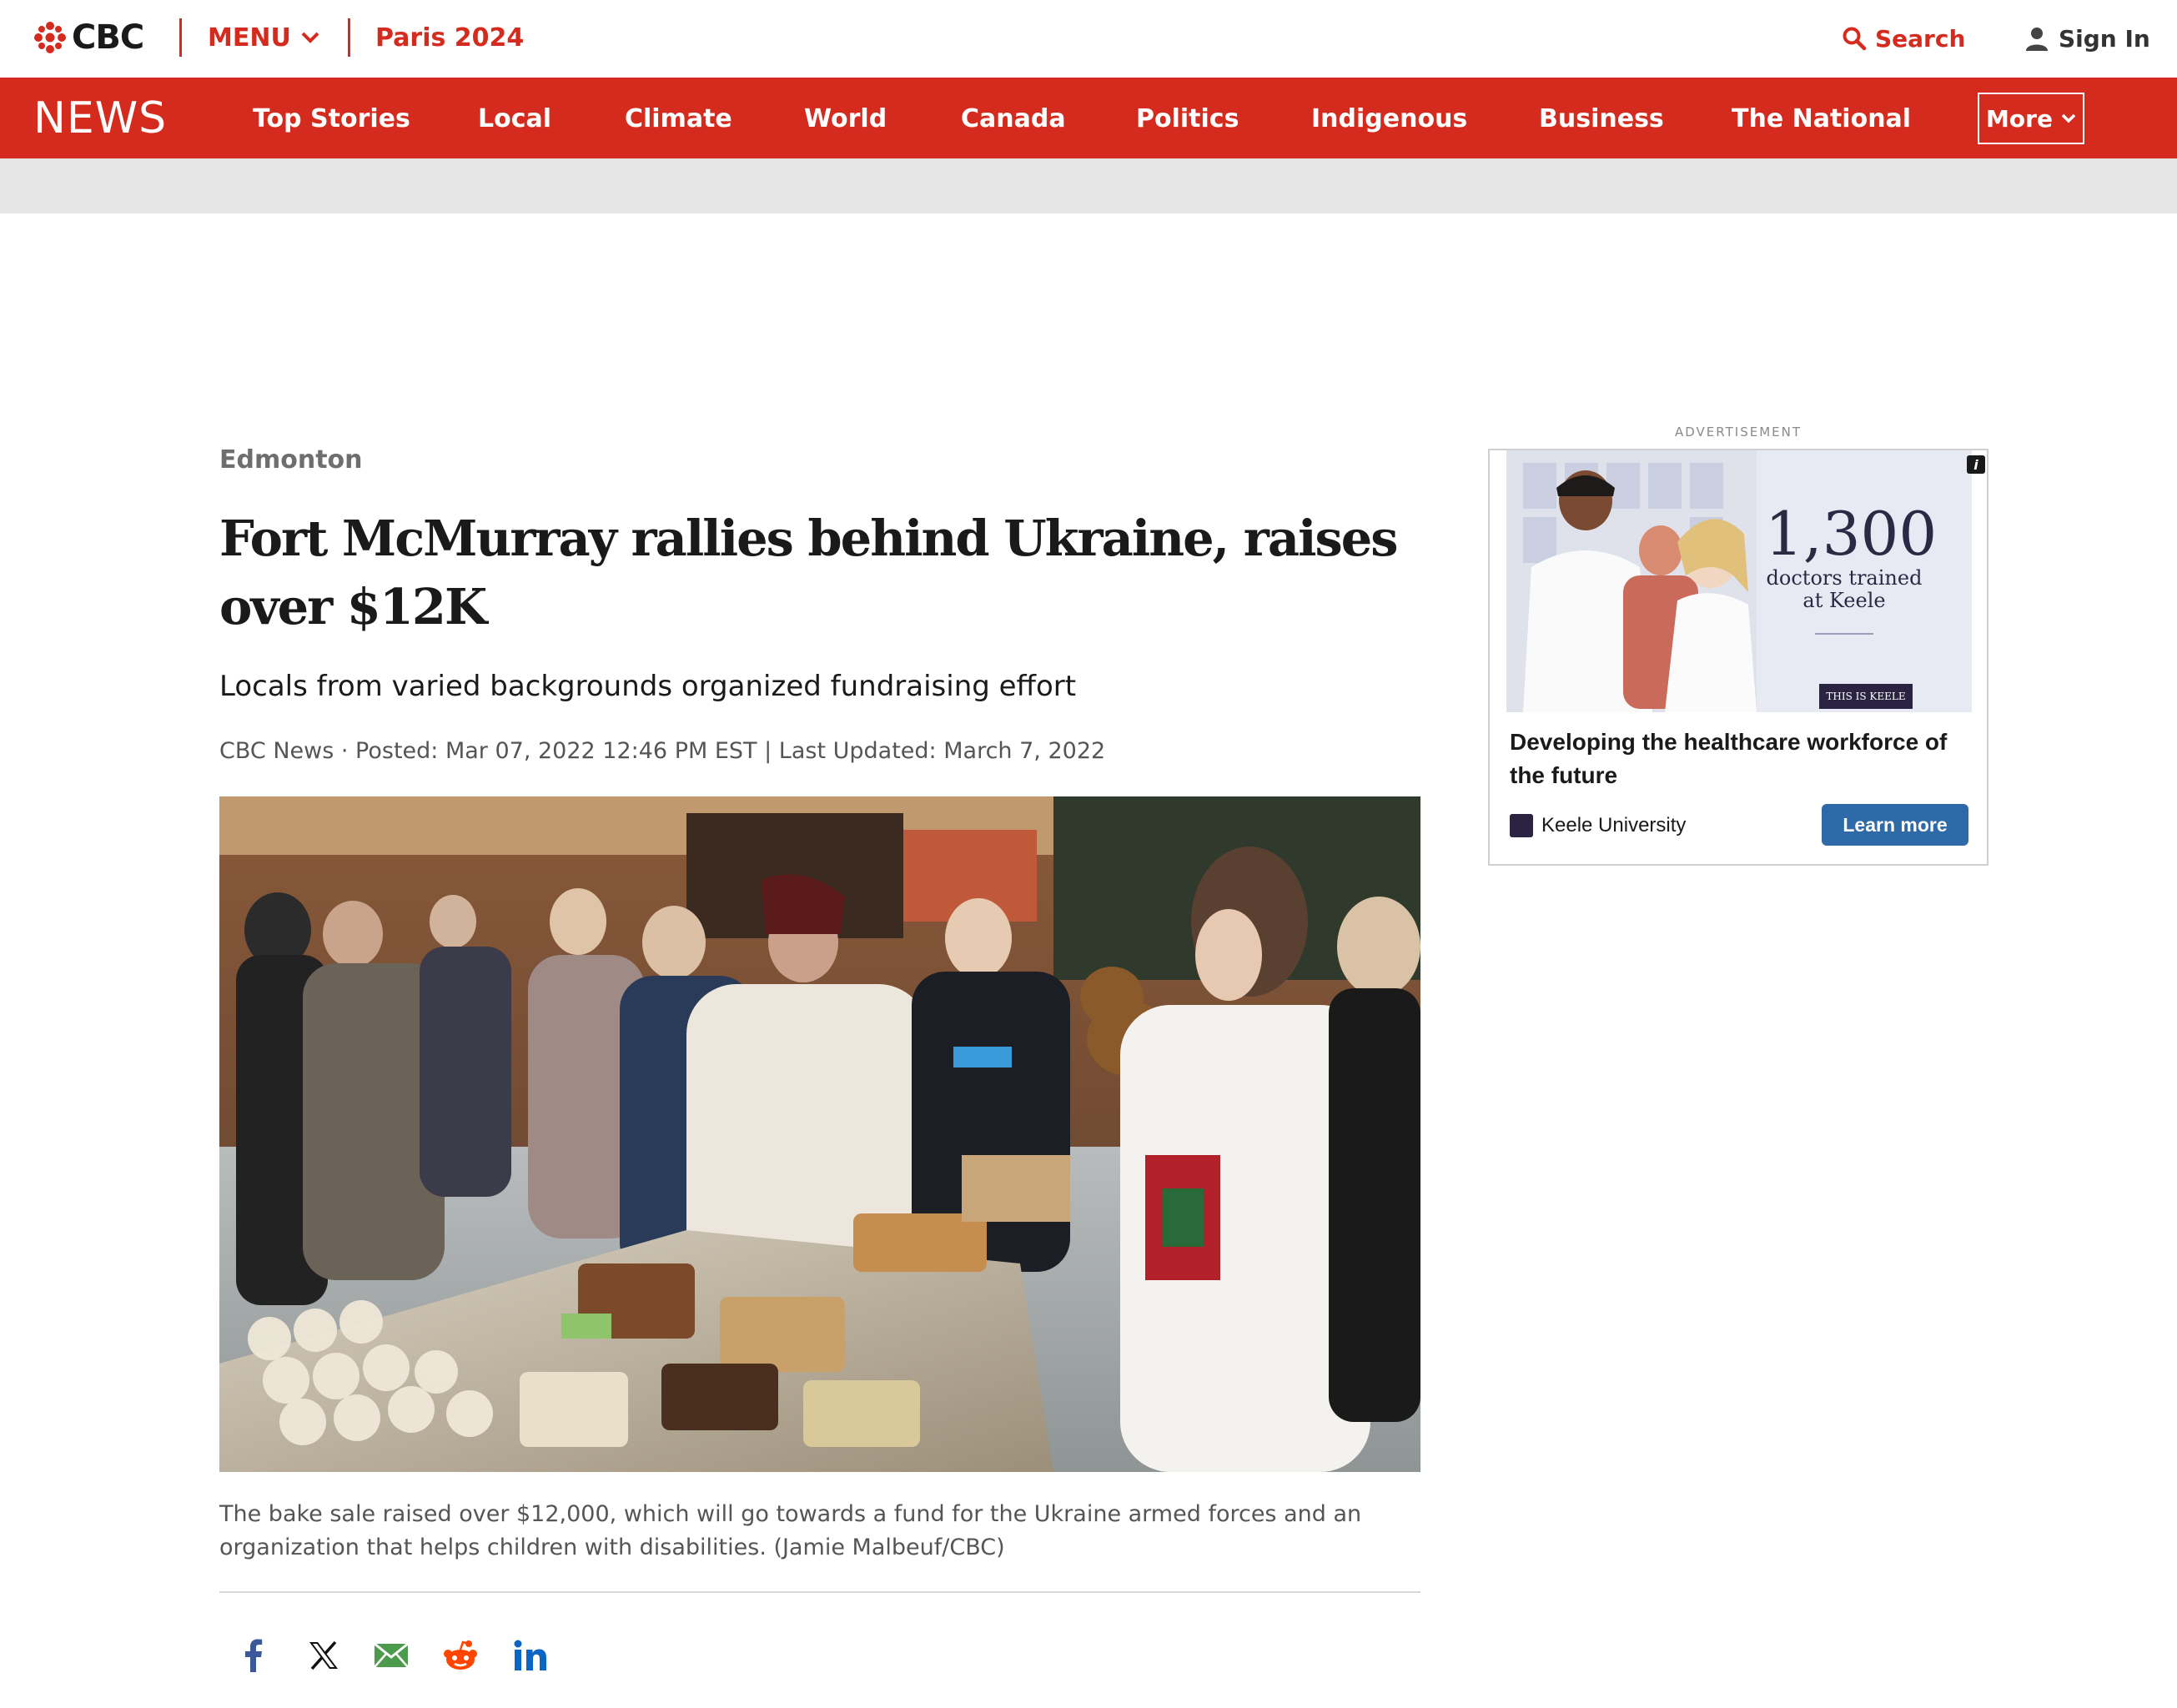 The width and height of the screenshot is (2177, 1708). I want to click on ad-banner-placeholder, so click(1088, 186).